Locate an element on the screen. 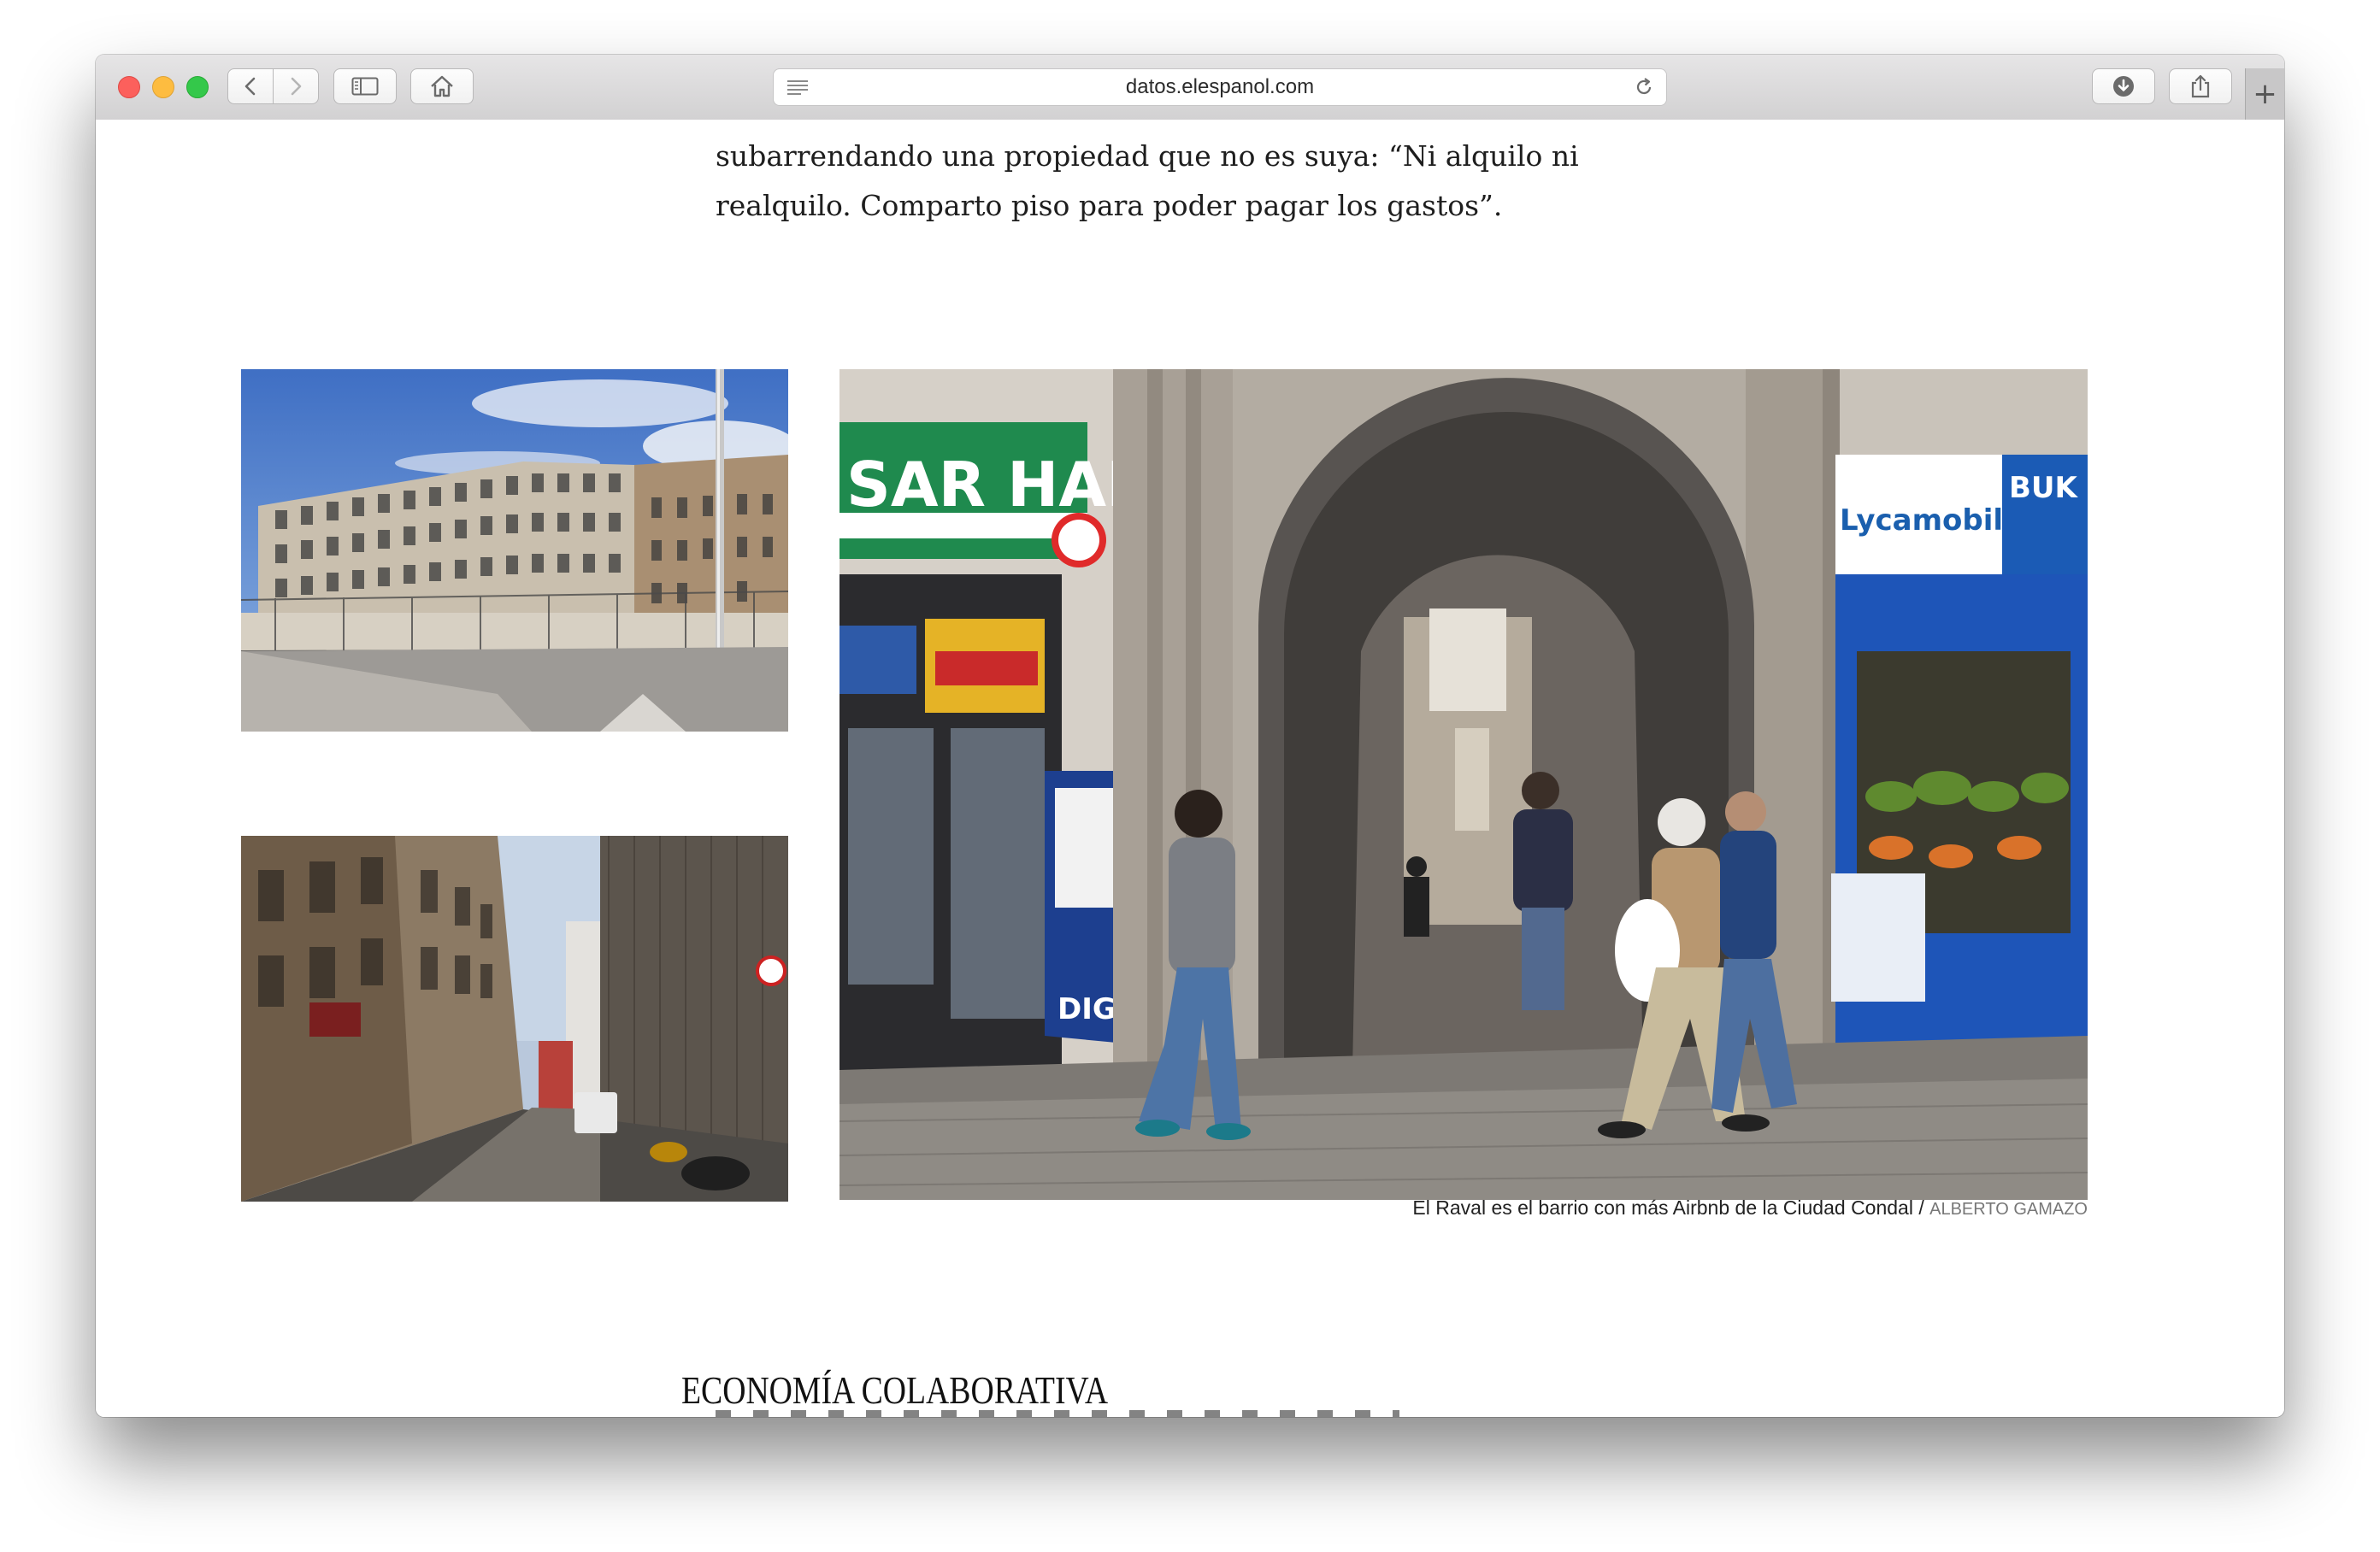  address-bar: datos.elespanol.com is located at coordinates (1220, 87).